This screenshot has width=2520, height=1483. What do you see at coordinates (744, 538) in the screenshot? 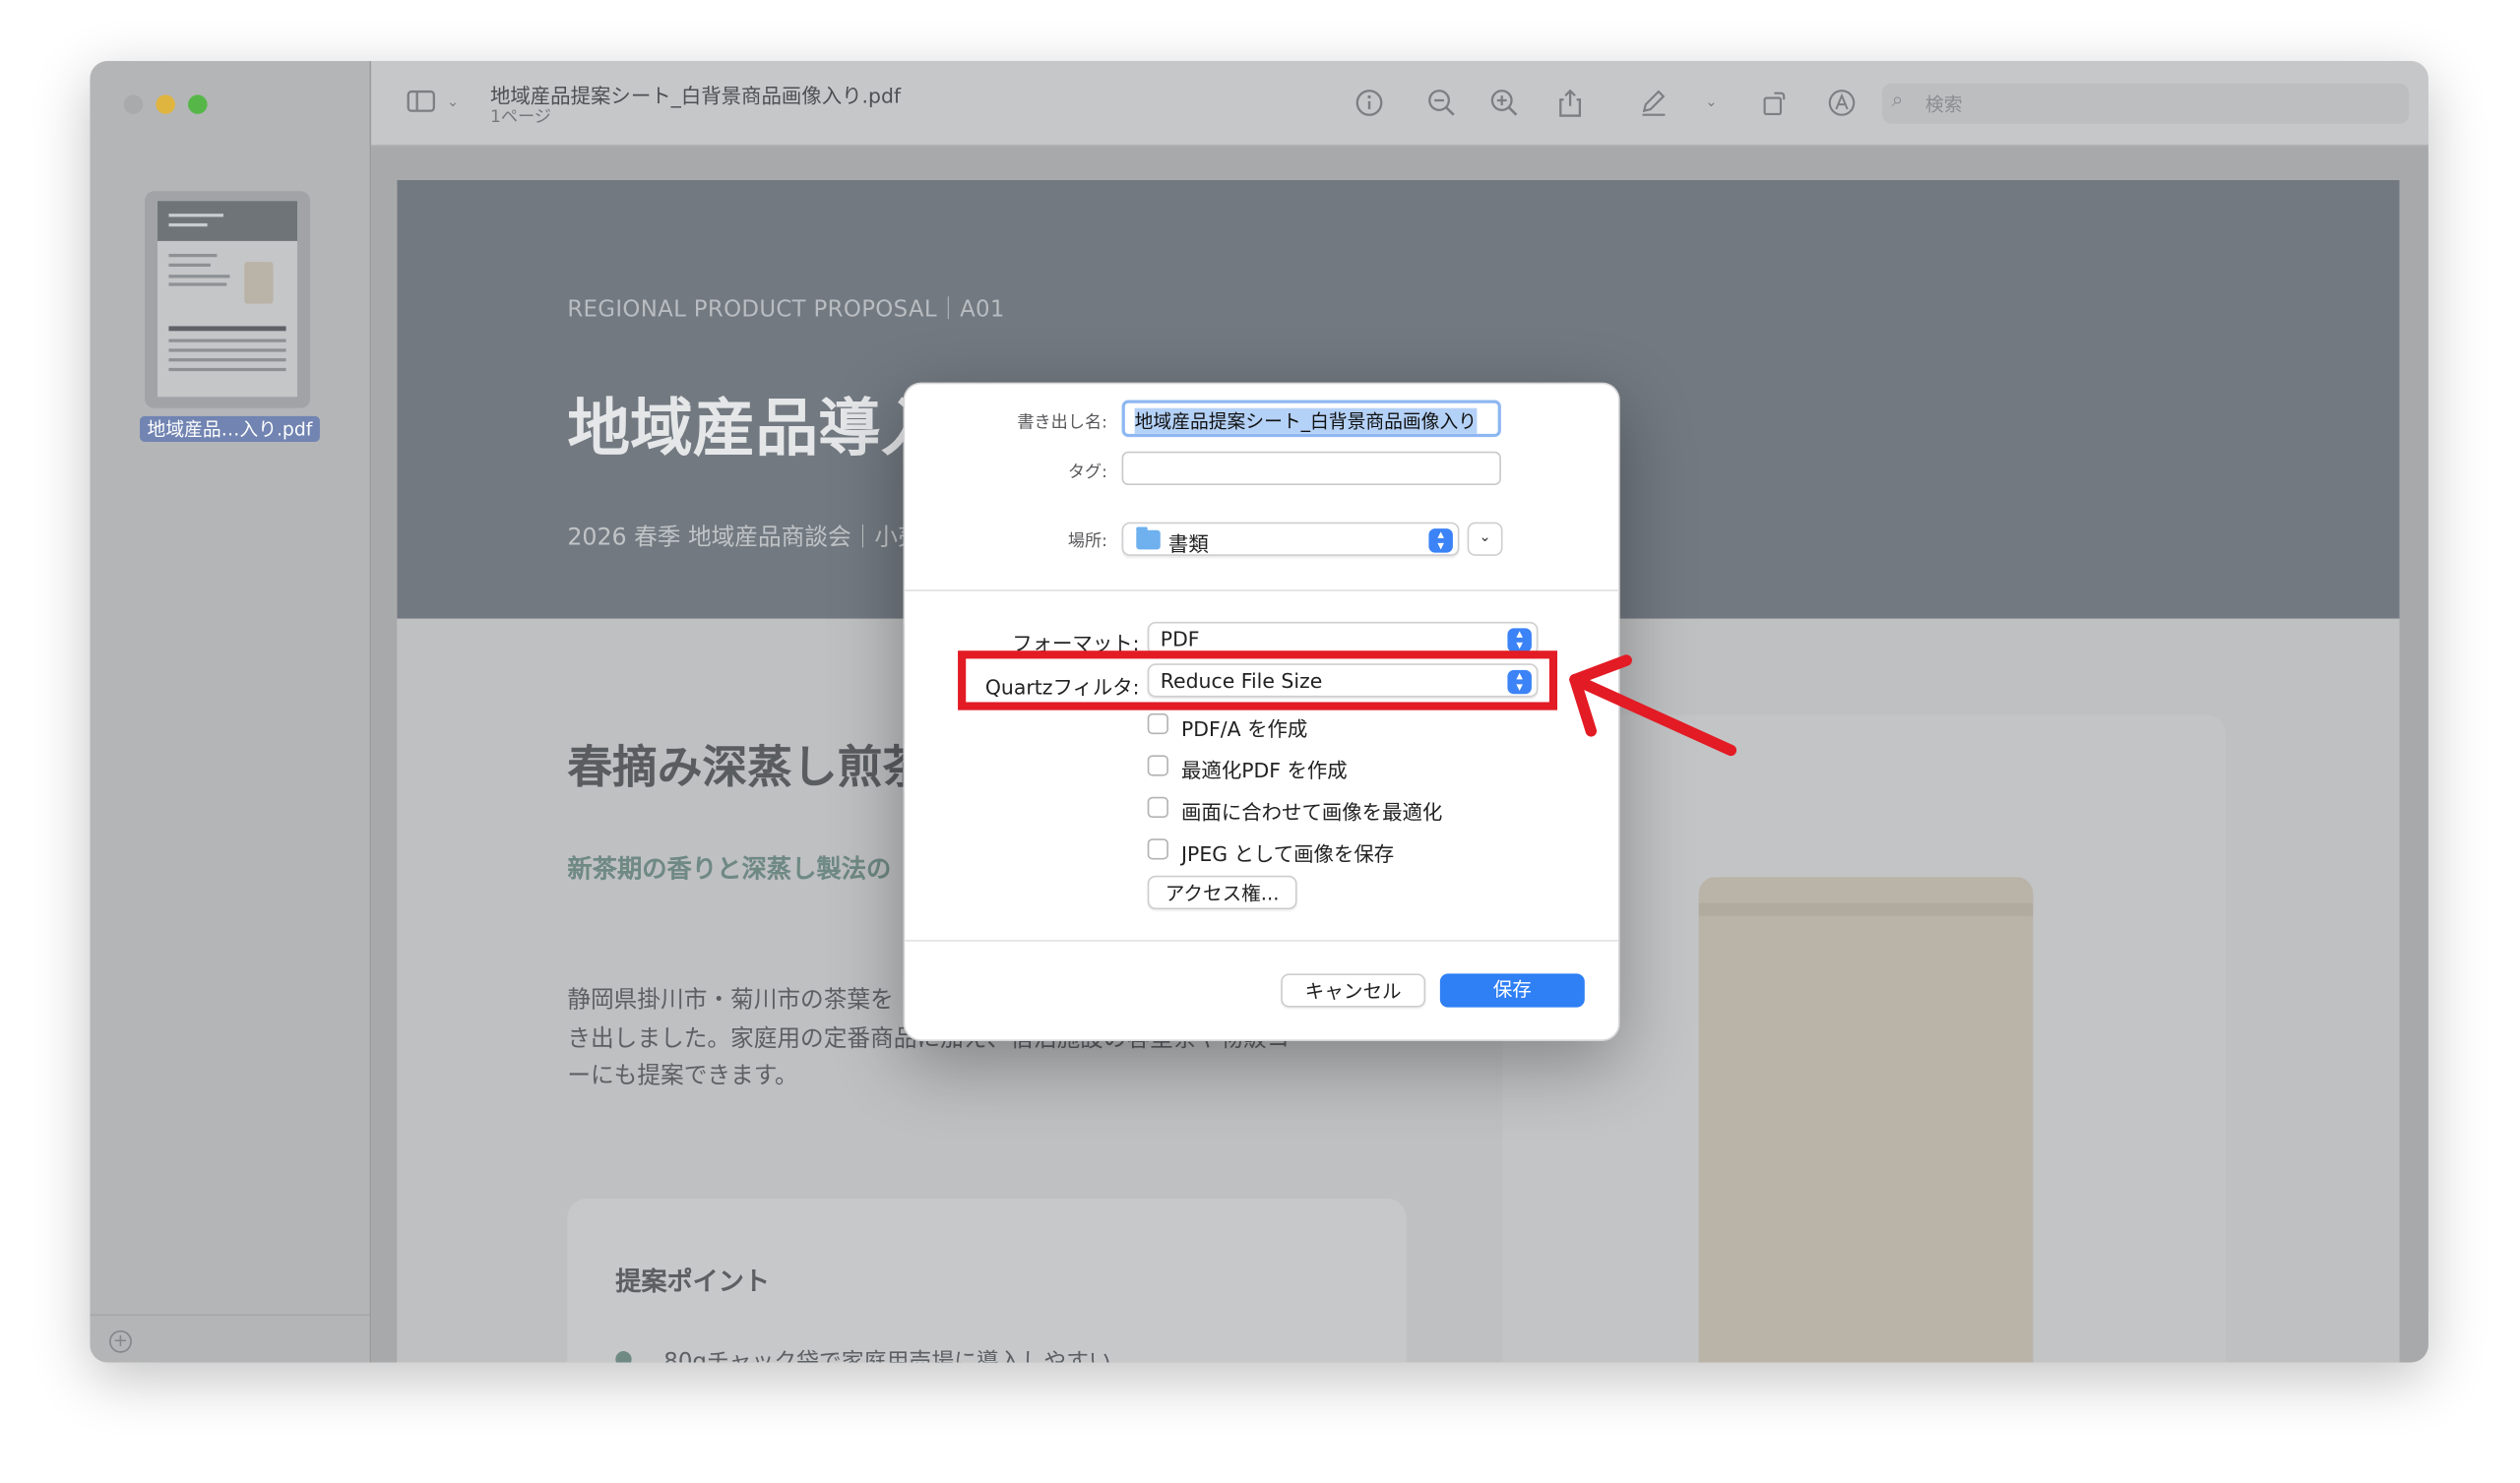
I see `page-event-line: 2026 春季 地域産品商談会｜小売` at bounding box center [744, 538].